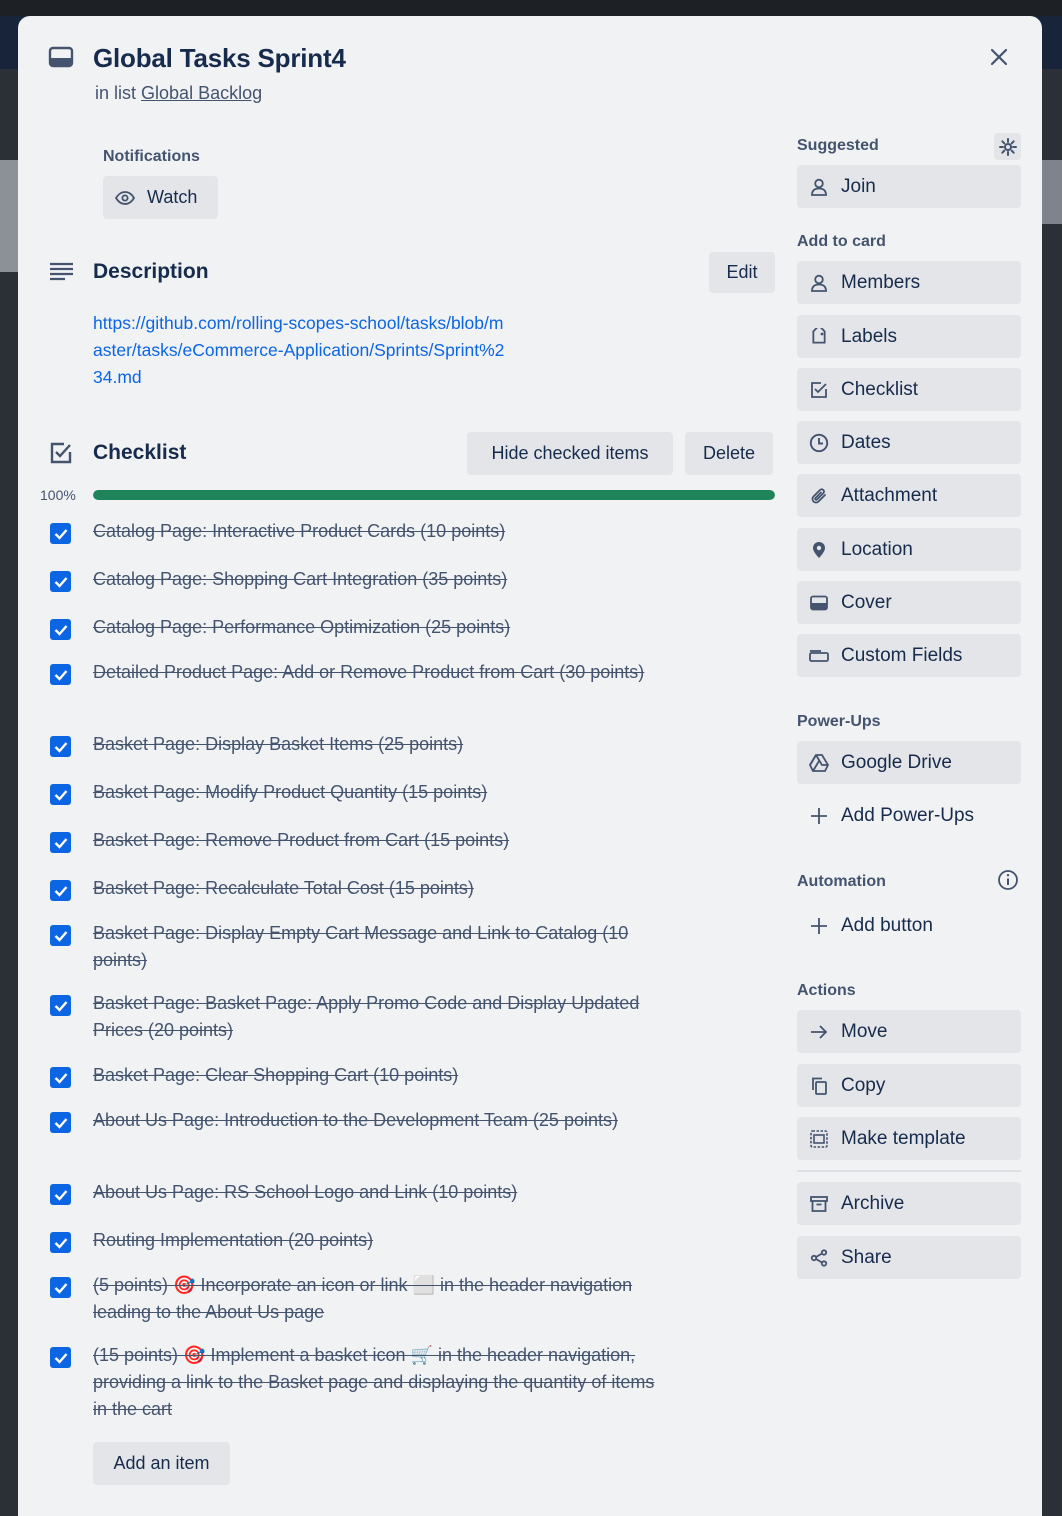 This screenshot has height=1516, width=1062. I want to click on watch-button: Watch, so click(160, 197).